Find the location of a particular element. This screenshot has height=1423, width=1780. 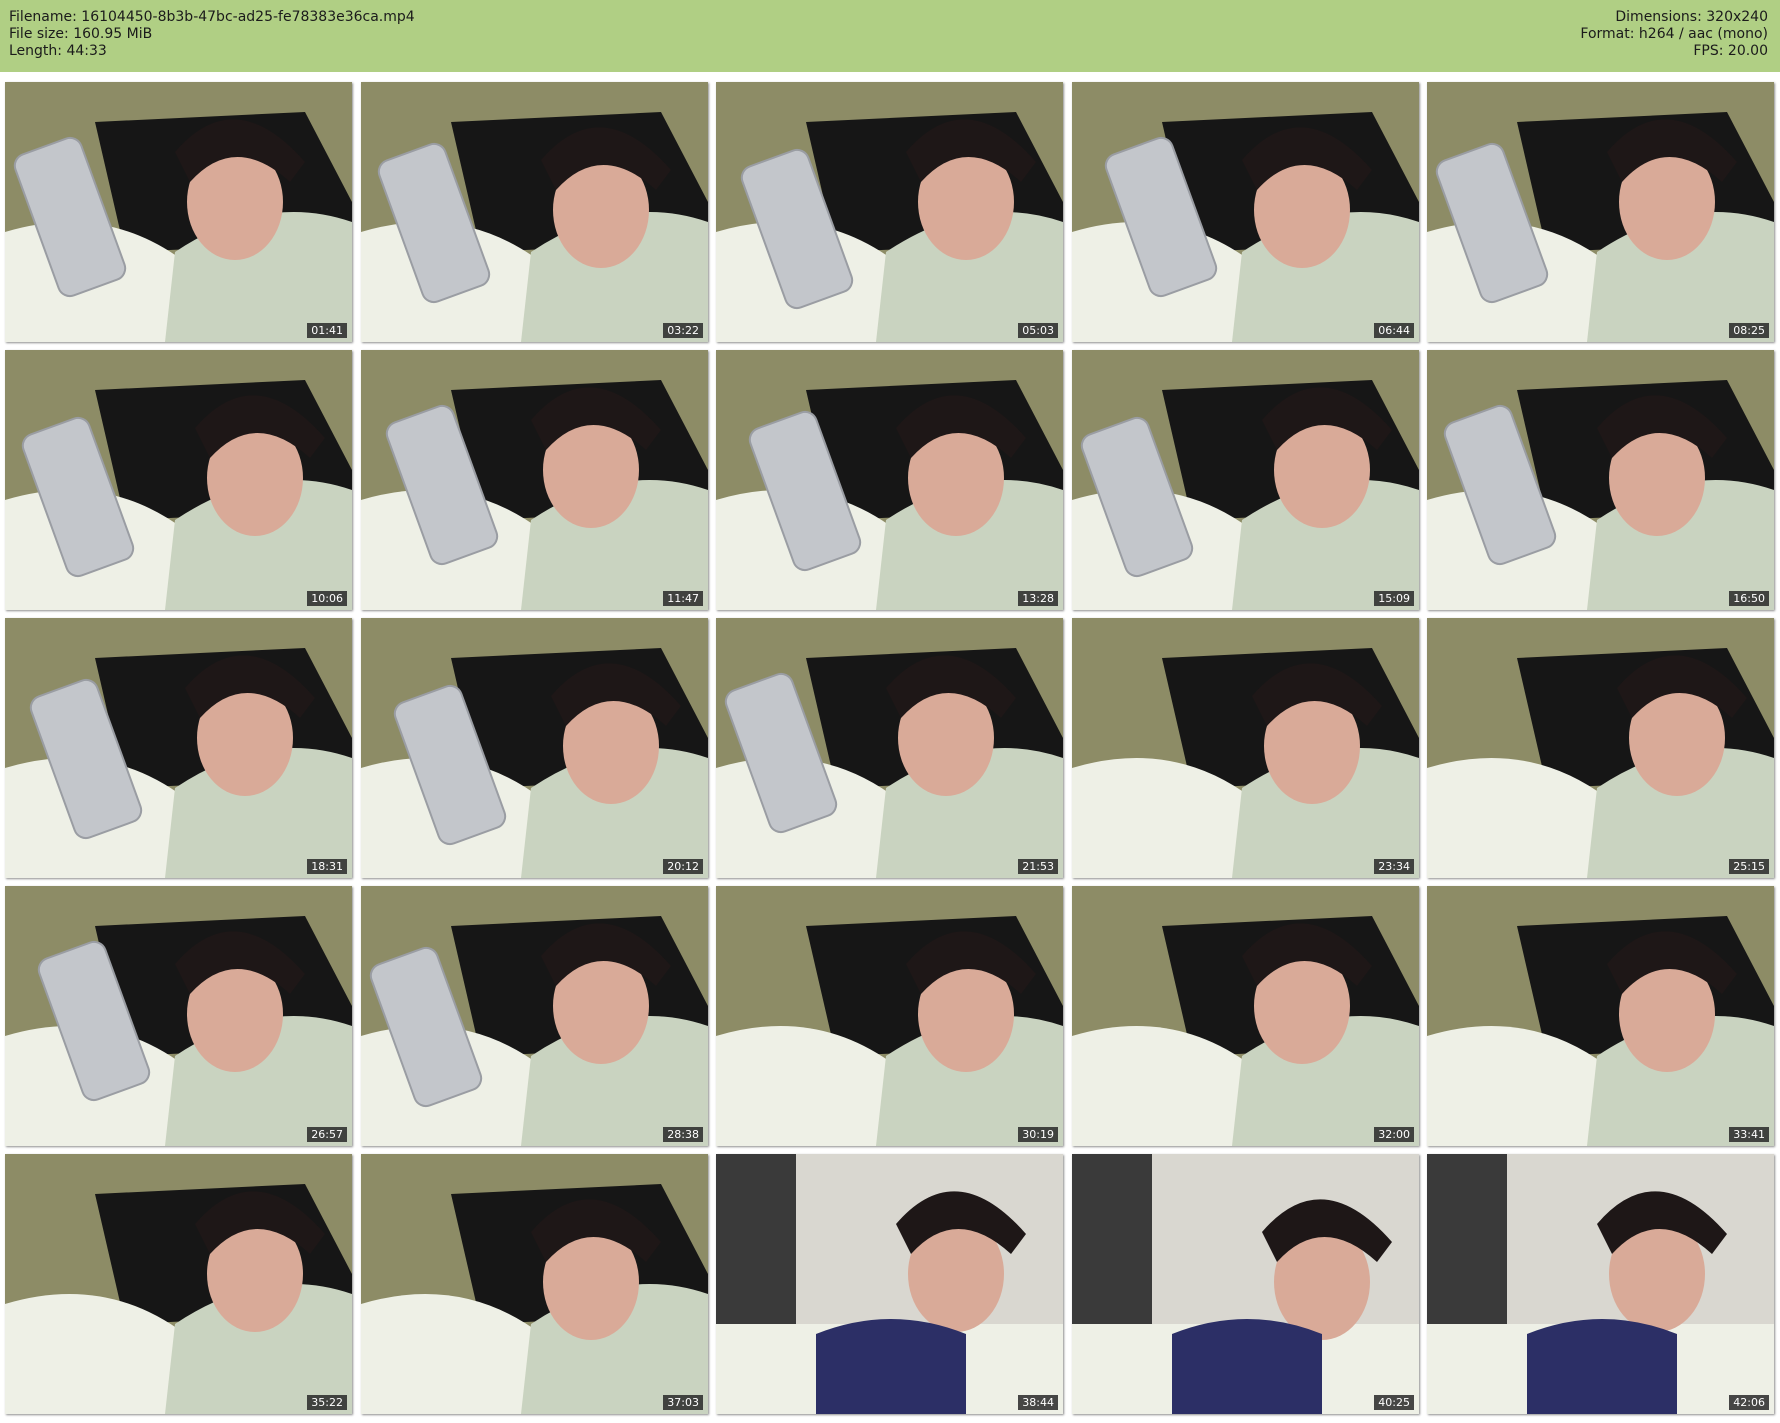

video-thumbnail: 25:15 is located at coordinates (1600, 748).